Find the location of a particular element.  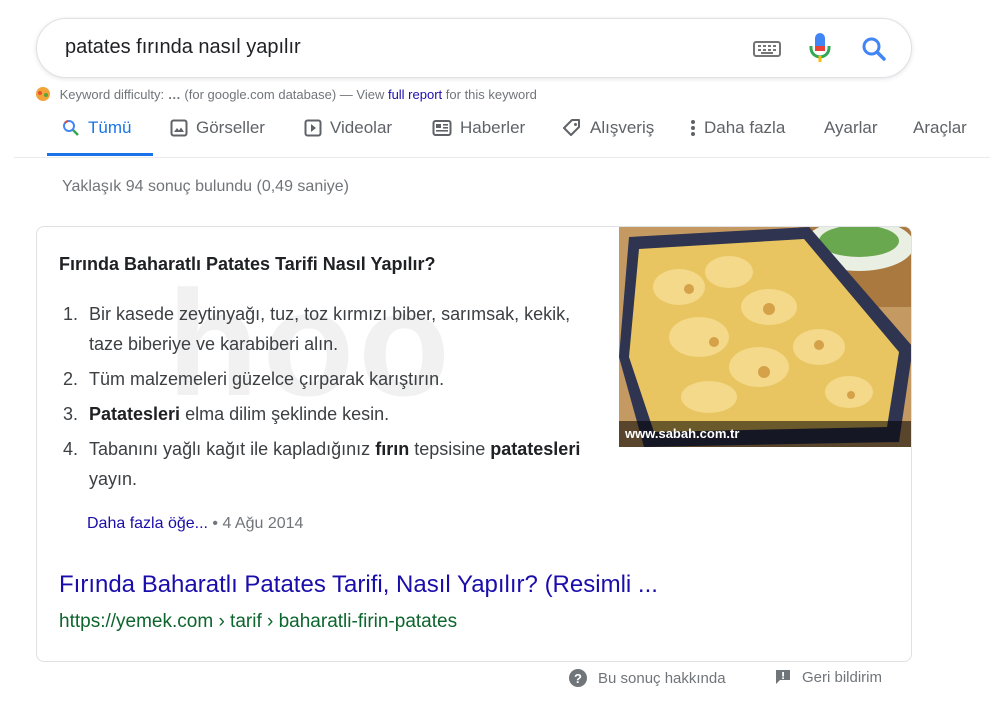

step-number: 3. is located at coordinates (71, 414).